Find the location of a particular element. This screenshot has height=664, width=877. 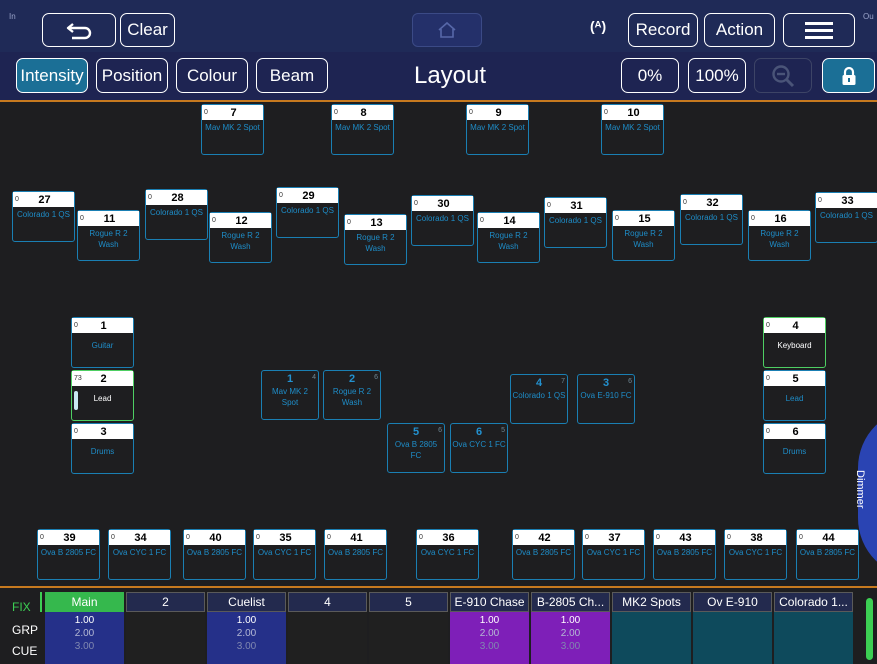

tab-colour: Colour is located at coordinates (212, 75).